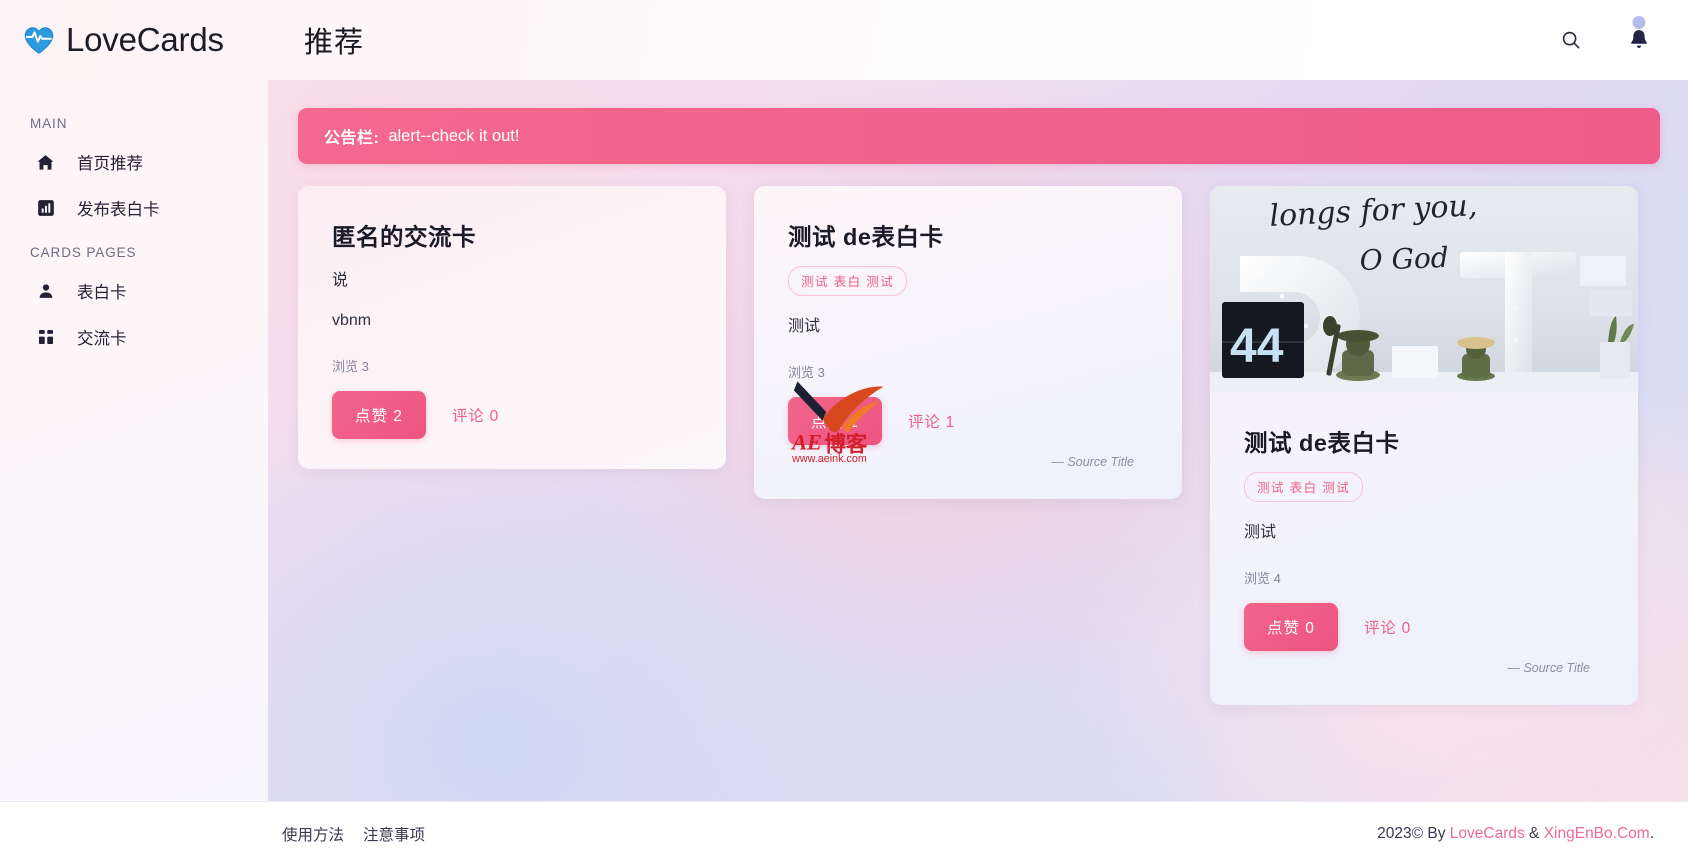 The height and width of the screenshot is (865, 1688). What do you see at coordinates (1262, 578) in the screenshot?
I see `card-views: 浏览 4` at bounding box center [1262, 578].